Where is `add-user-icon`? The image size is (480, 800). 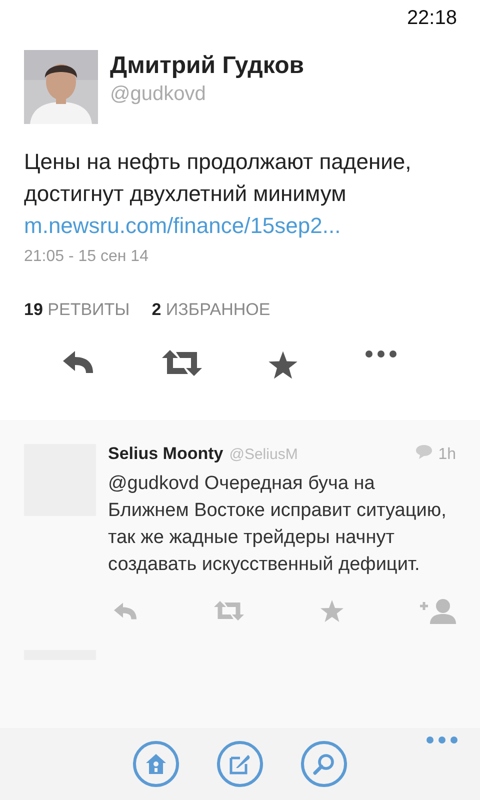 add-user-icon is located at coordinates (438, 611).